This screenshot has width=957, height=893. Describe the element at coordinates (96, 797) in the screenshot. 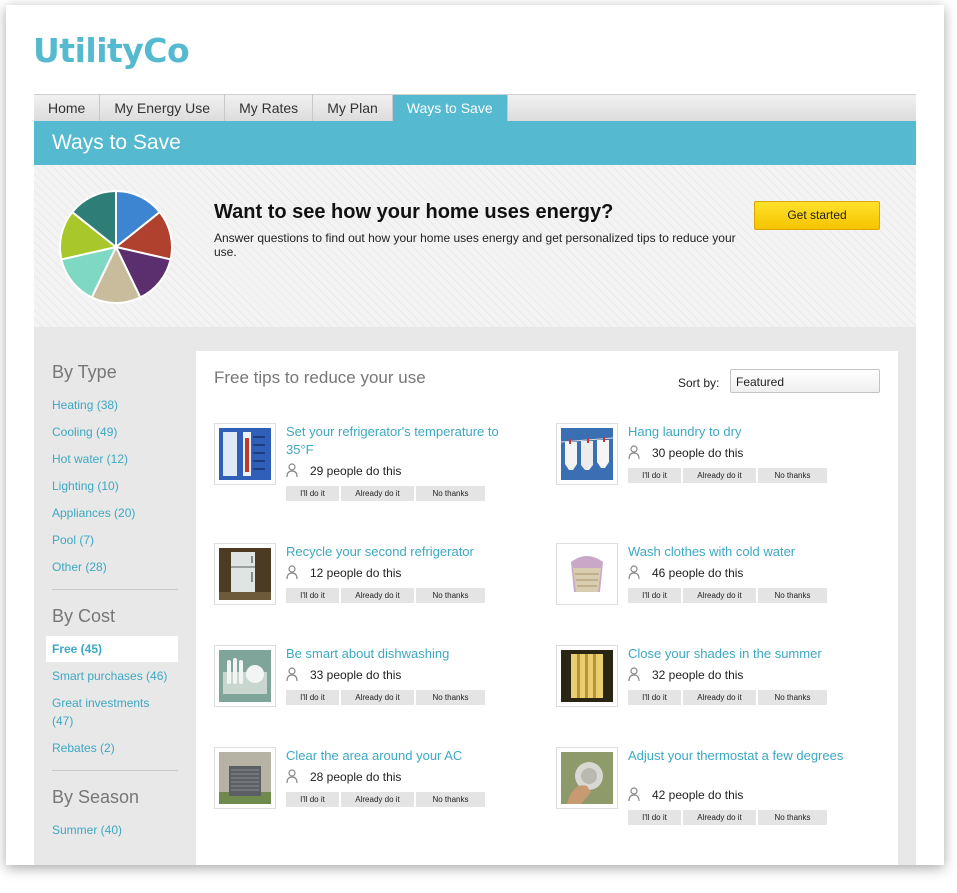

I see `filter-heading-season: By Season` at that location.